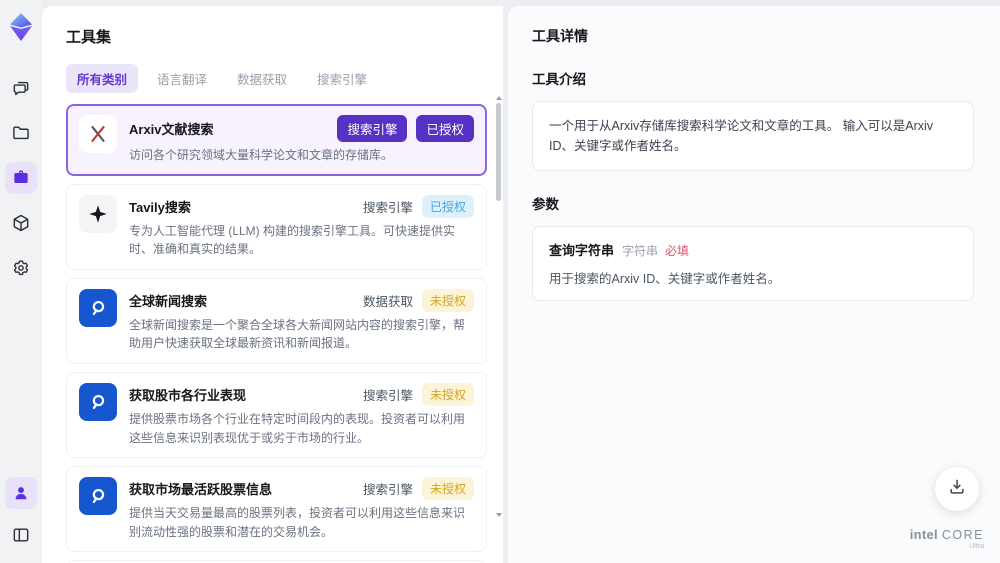 This screenshot has width=1000, height=563. I want to click on sidebar-item-cube, so click(21, 223).